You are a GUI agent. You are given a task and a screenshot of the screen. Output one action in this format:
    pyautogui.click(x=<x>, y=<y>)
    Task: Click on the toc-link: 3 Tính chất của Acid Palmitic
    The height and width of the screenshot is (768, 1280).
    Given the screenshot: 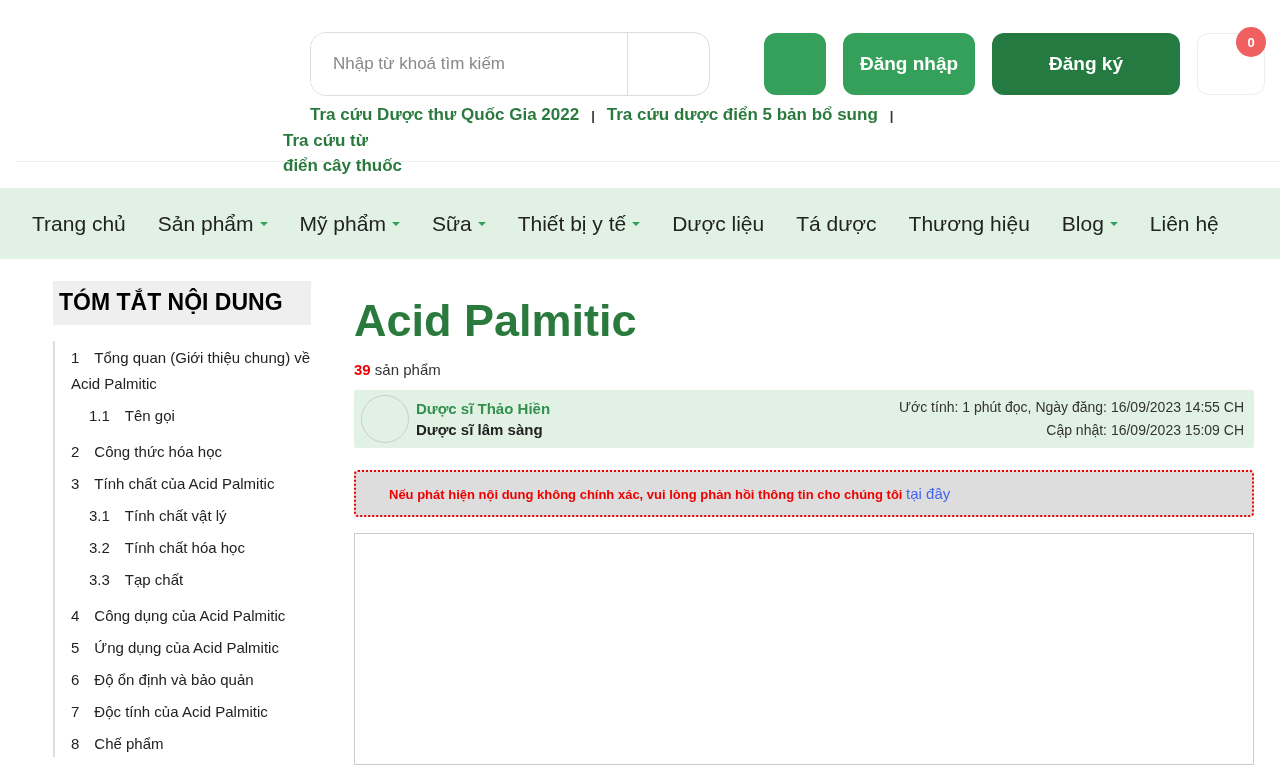 What is the action you would take?
    pyautogui.click(x=191, y=484)
    